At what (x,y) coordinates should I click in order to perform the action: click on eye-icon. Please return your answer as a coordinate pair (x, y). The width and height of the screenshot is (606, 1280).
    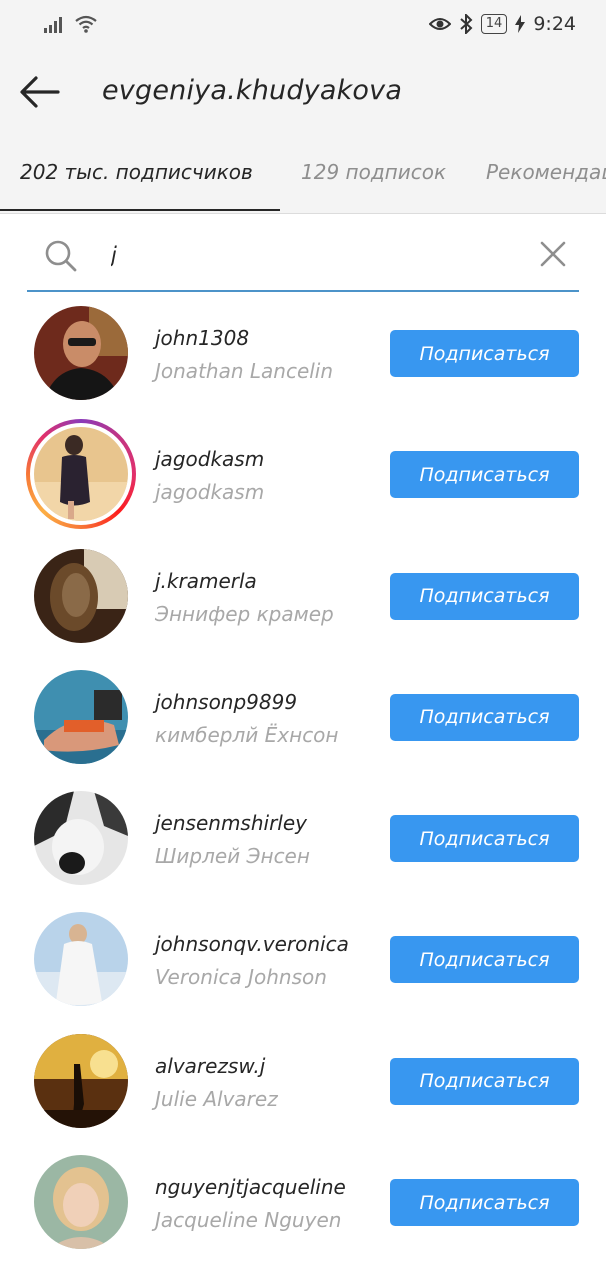
    Looking at the image, I should click on (439, 24).